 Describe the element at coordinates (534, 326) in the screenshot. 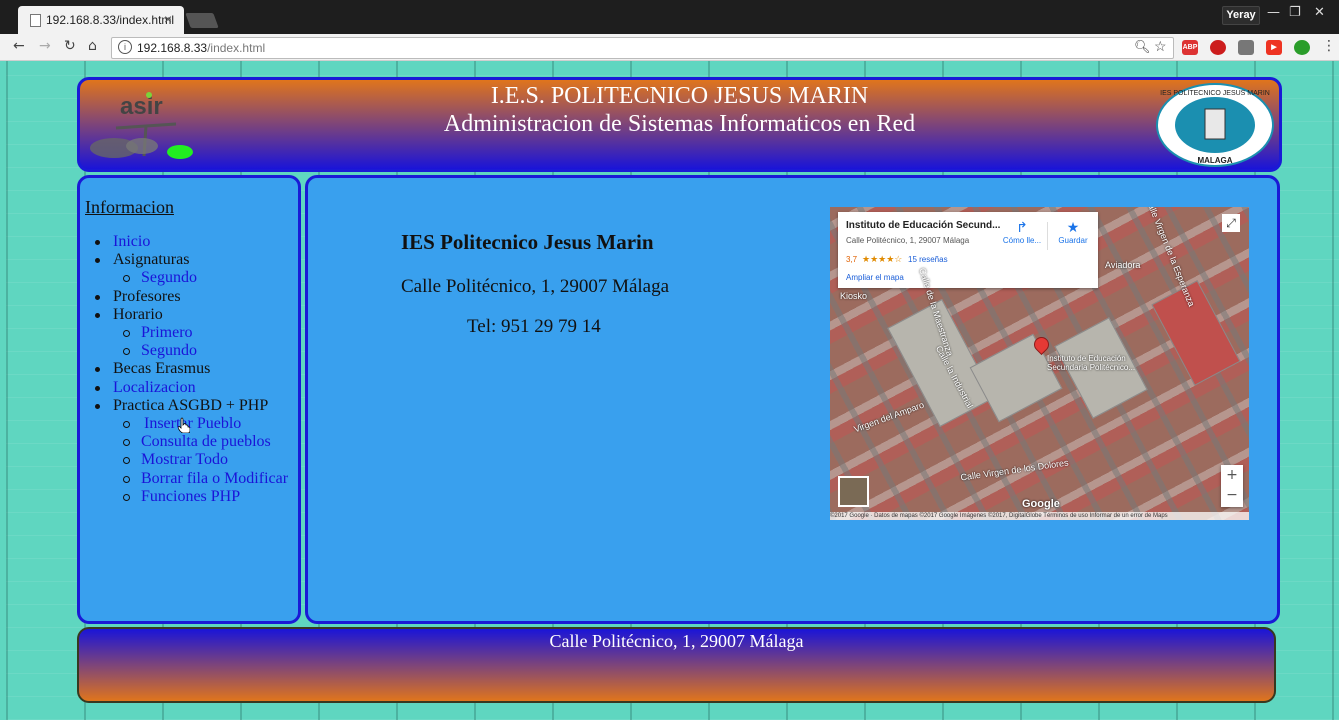

I see `school-phone: Tel: 951 29 79 14` at that location.